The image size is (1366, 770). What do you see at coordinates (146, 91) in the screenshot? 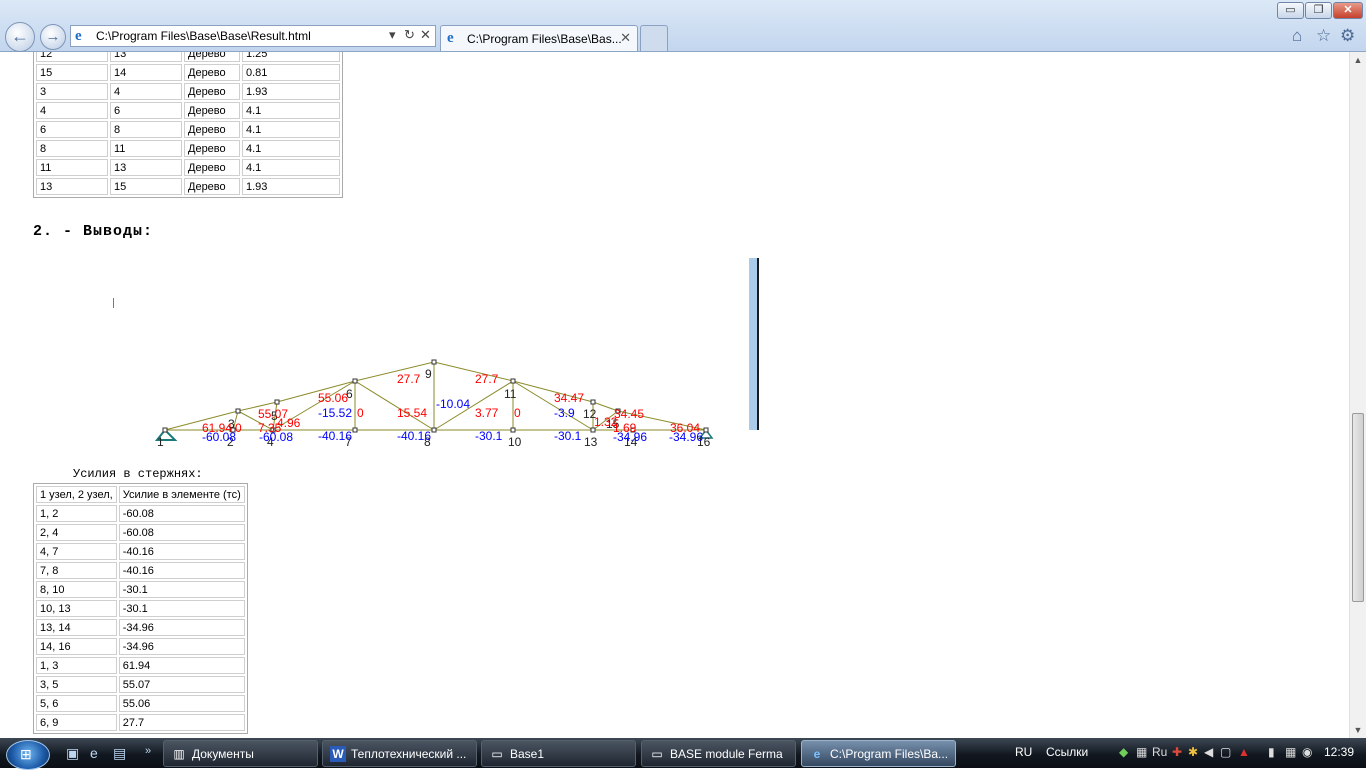
I see `node-end-cell: 4` at bounding box center [146, 91].